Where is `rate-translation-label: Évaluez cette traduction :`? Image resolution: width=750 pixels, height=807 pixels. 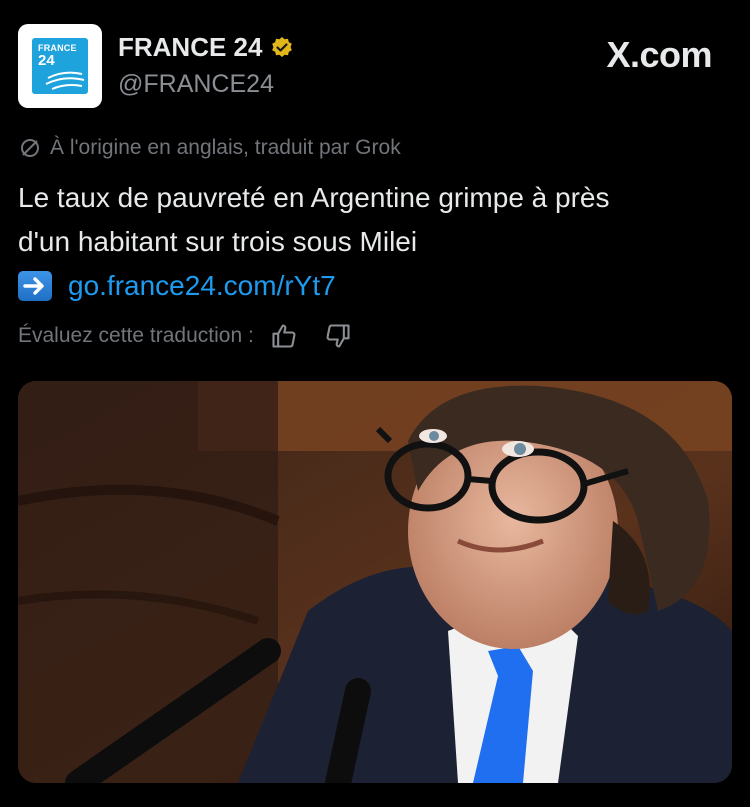 rate-translation-label: Évaluez cette traduction : is located at coordinates (136, 335).